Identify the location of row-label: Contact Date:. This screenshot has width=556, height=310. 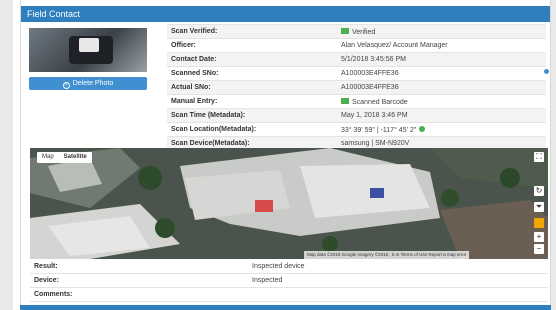
(252, 59).